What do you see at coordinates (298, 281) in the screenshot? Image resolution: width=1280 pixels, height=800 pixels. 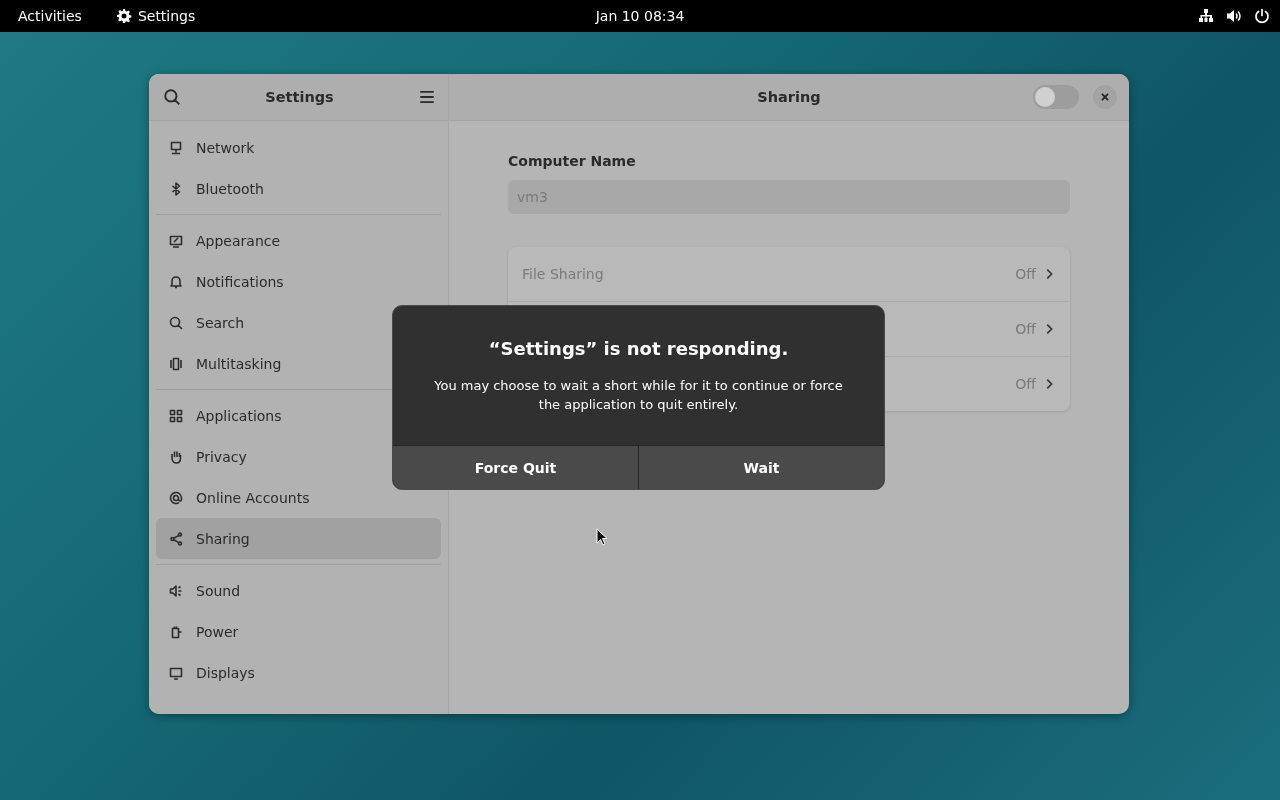 I see `sidebar-item: Notifications` at bounding box center [298, 281].